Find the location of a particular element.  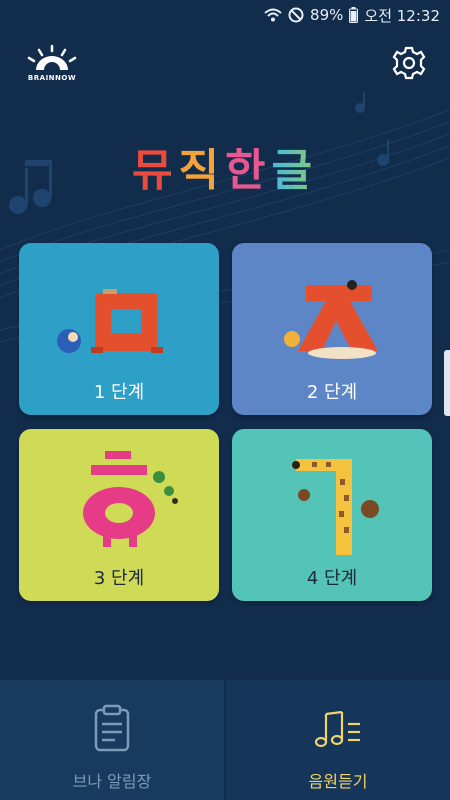

sunrise-logo-icon is located at coordinates (52, 57).